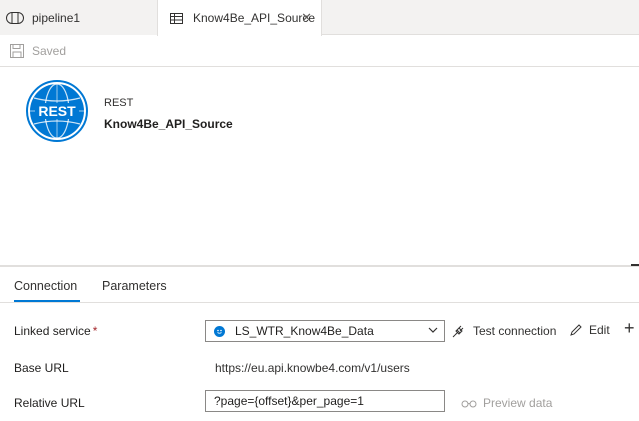 The image size is (639, 421). Describe the element at coordinates (312, 368) in the screenshot. I see `base-url-value: https://eu.api.knowbe4.com/v1/users` at that location.